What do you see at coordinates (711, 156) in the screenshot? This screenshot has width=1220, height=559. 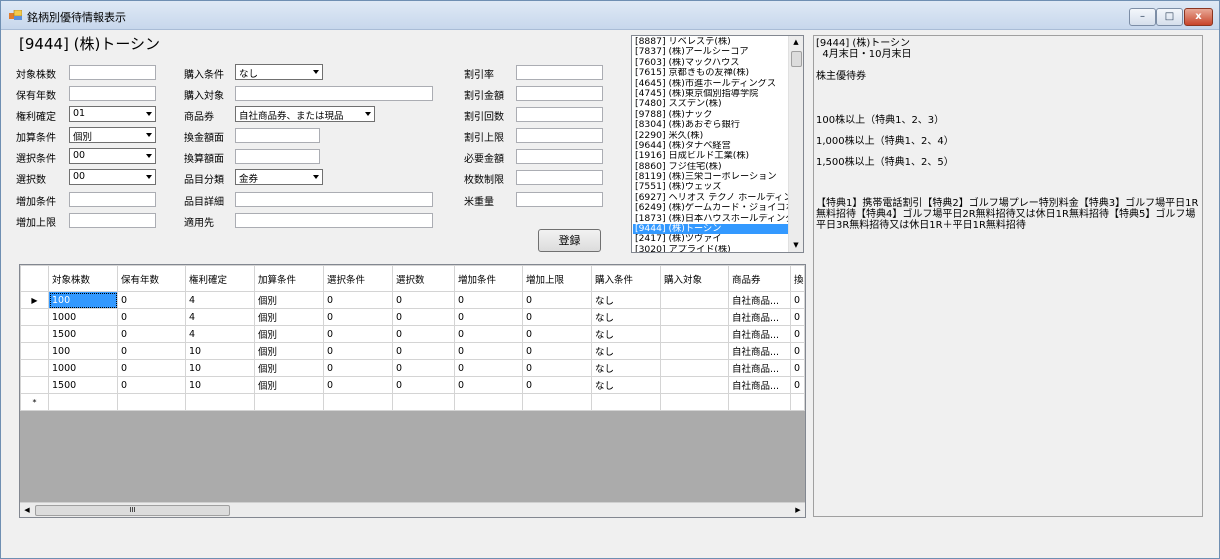 I see `stock-list-item: [1916] 日成ビルド工業(株)` at bounding box center [711, 156].